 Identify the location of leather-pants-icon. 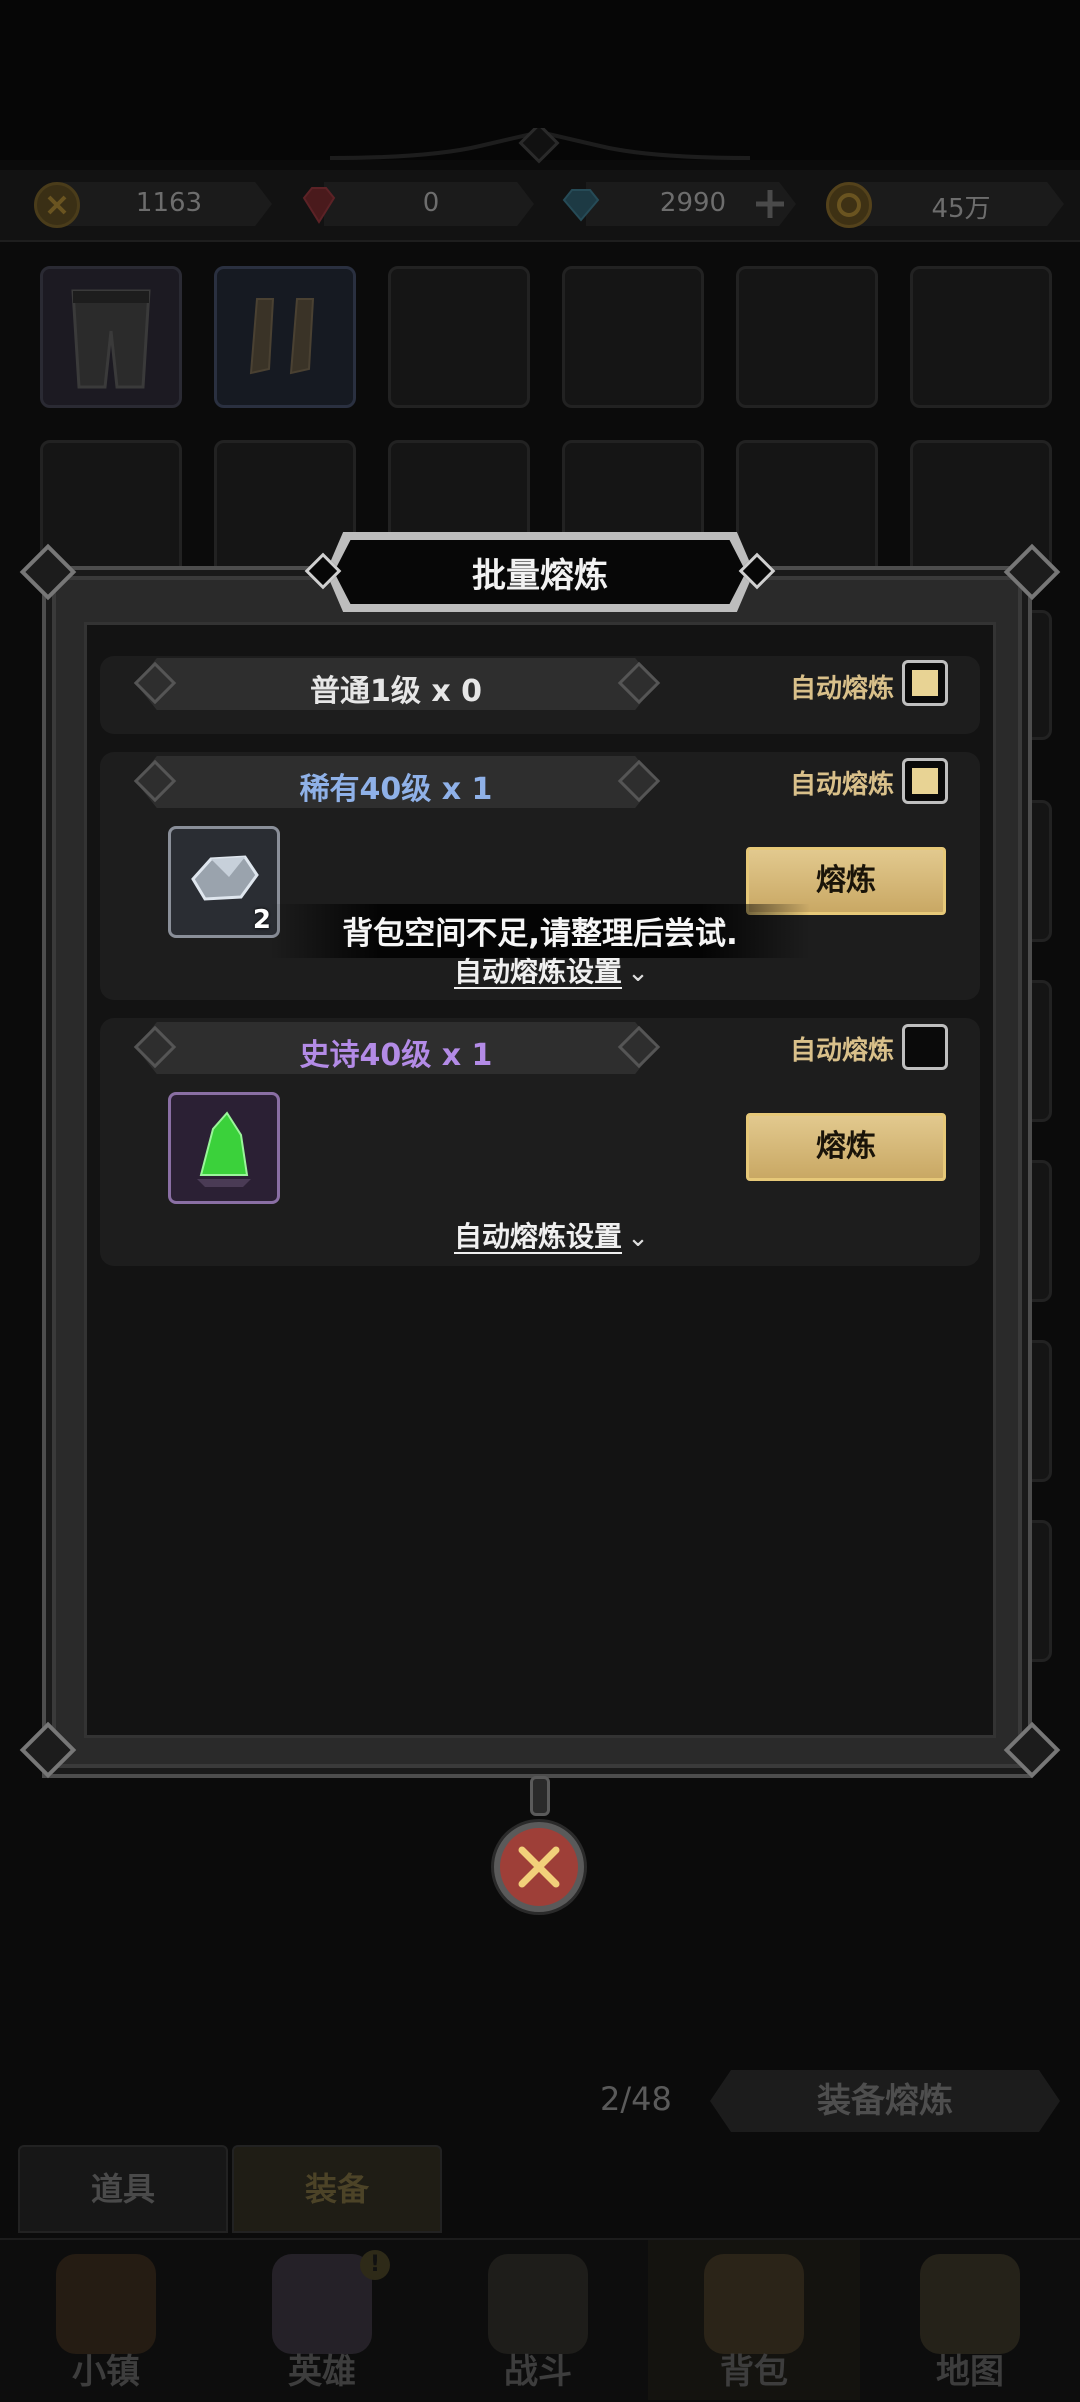
(111, 339).